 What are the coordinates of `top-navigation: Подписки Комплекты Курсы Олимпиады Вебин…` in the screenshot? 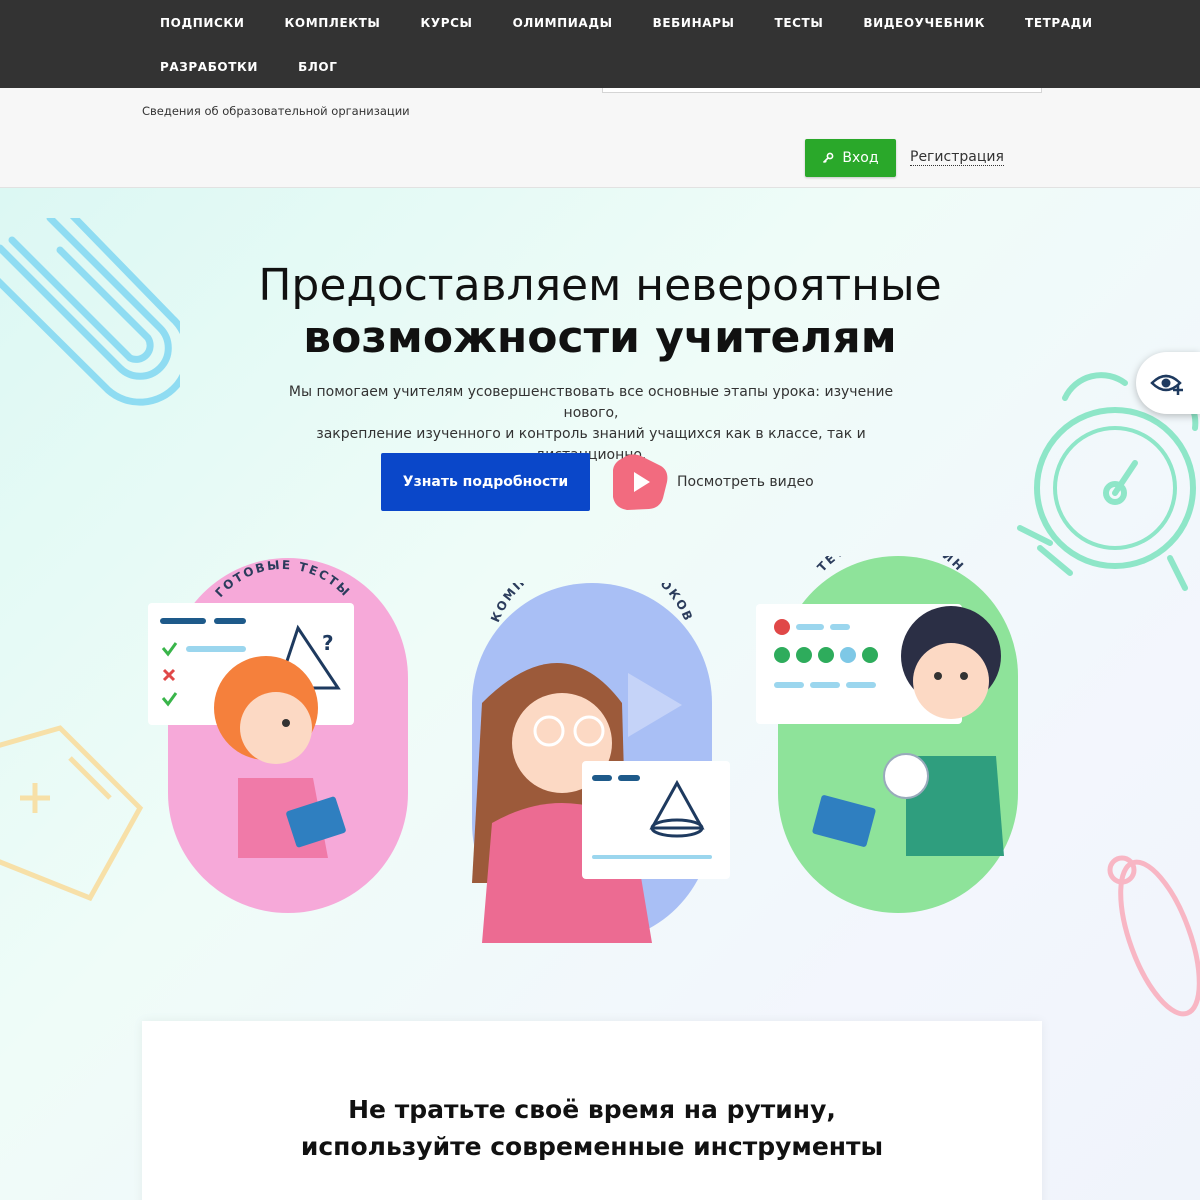 It's located at (600, 44).